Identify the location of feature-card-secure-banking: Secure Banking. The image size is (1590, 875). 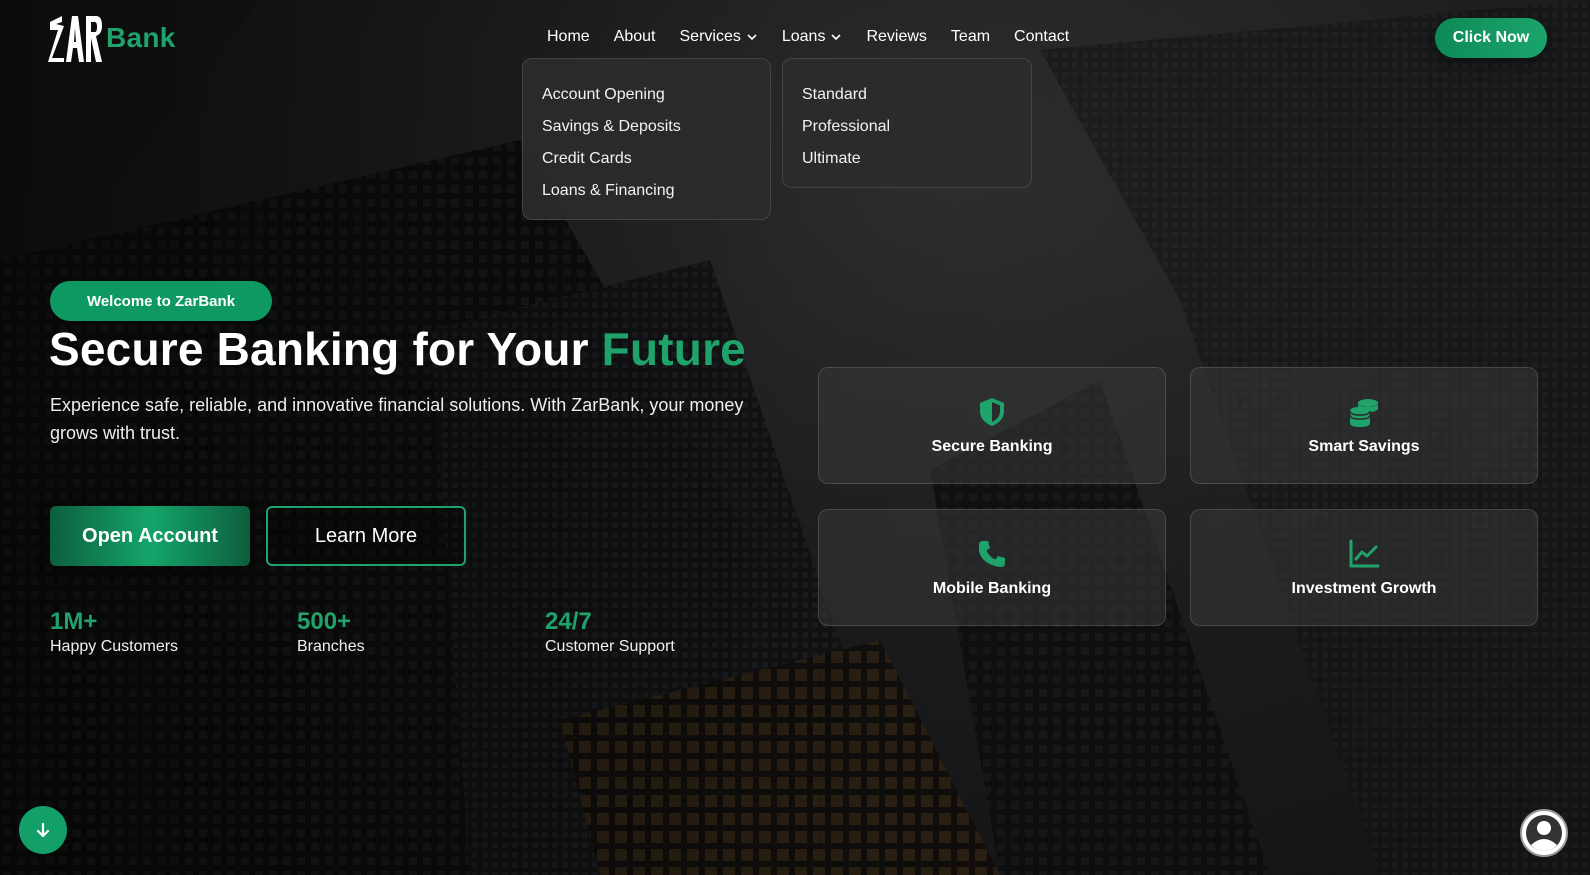
(992, 425).